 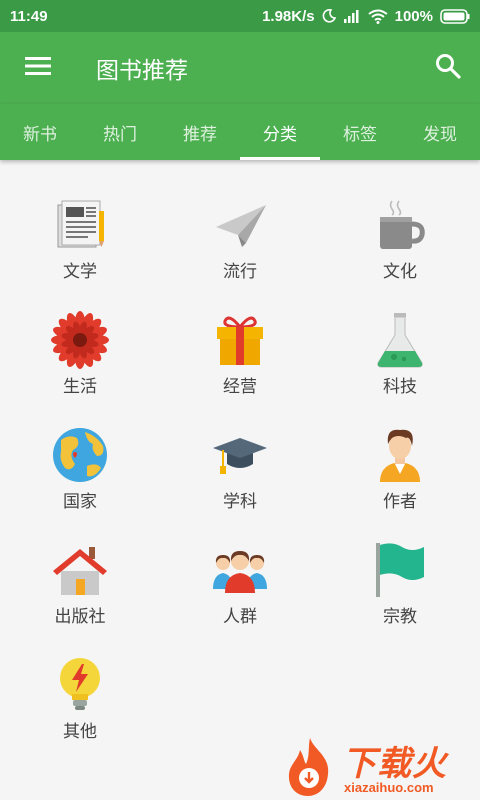 I want to click on wifi-icon, so click(x=378, y=16).